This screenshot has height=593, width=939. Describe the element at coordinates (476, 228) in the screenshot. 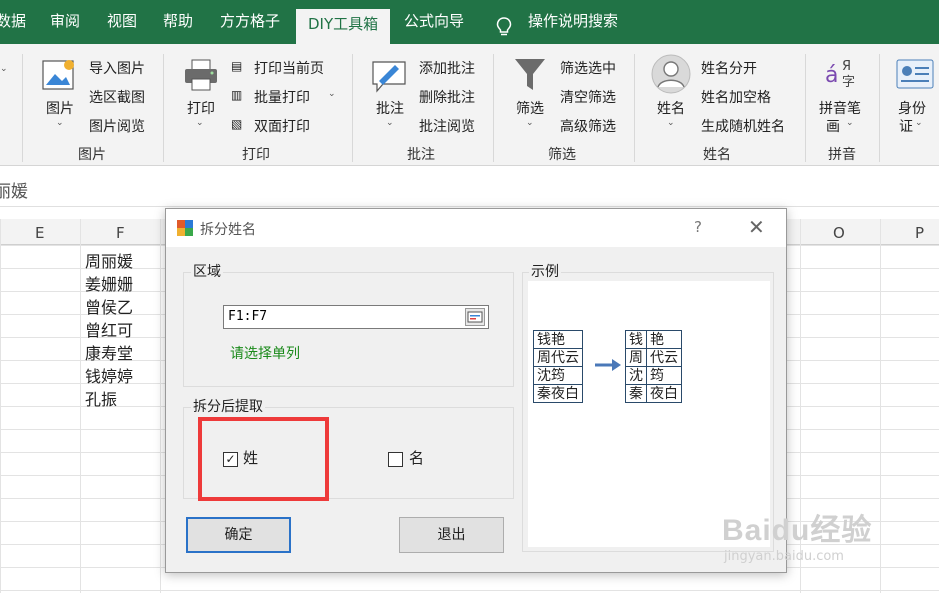

I see `dialog-title-bar: 拆分姓名 ? ✕` at that location.